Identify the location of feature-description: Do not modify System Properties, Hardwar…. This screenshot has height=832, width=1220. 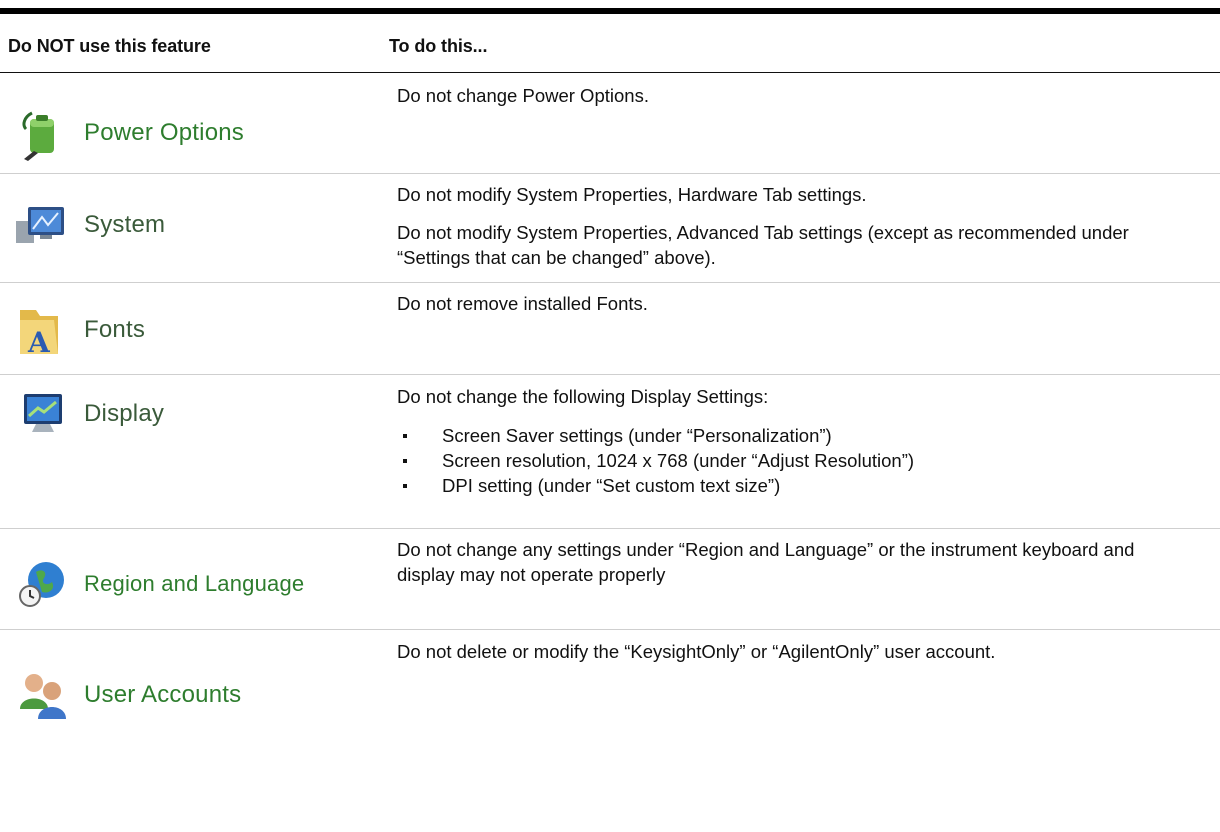
(797, 226).